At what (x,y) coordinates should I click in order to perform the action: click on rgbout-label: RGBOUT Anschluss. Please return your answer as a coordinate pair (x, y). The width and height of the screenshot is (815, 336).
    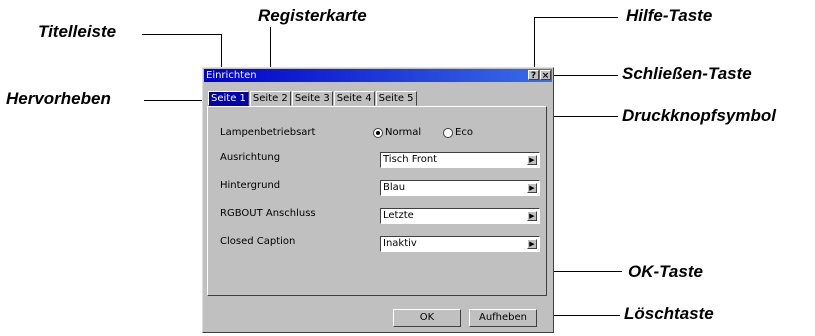
    Looking at the image, I should click on (268, 213).